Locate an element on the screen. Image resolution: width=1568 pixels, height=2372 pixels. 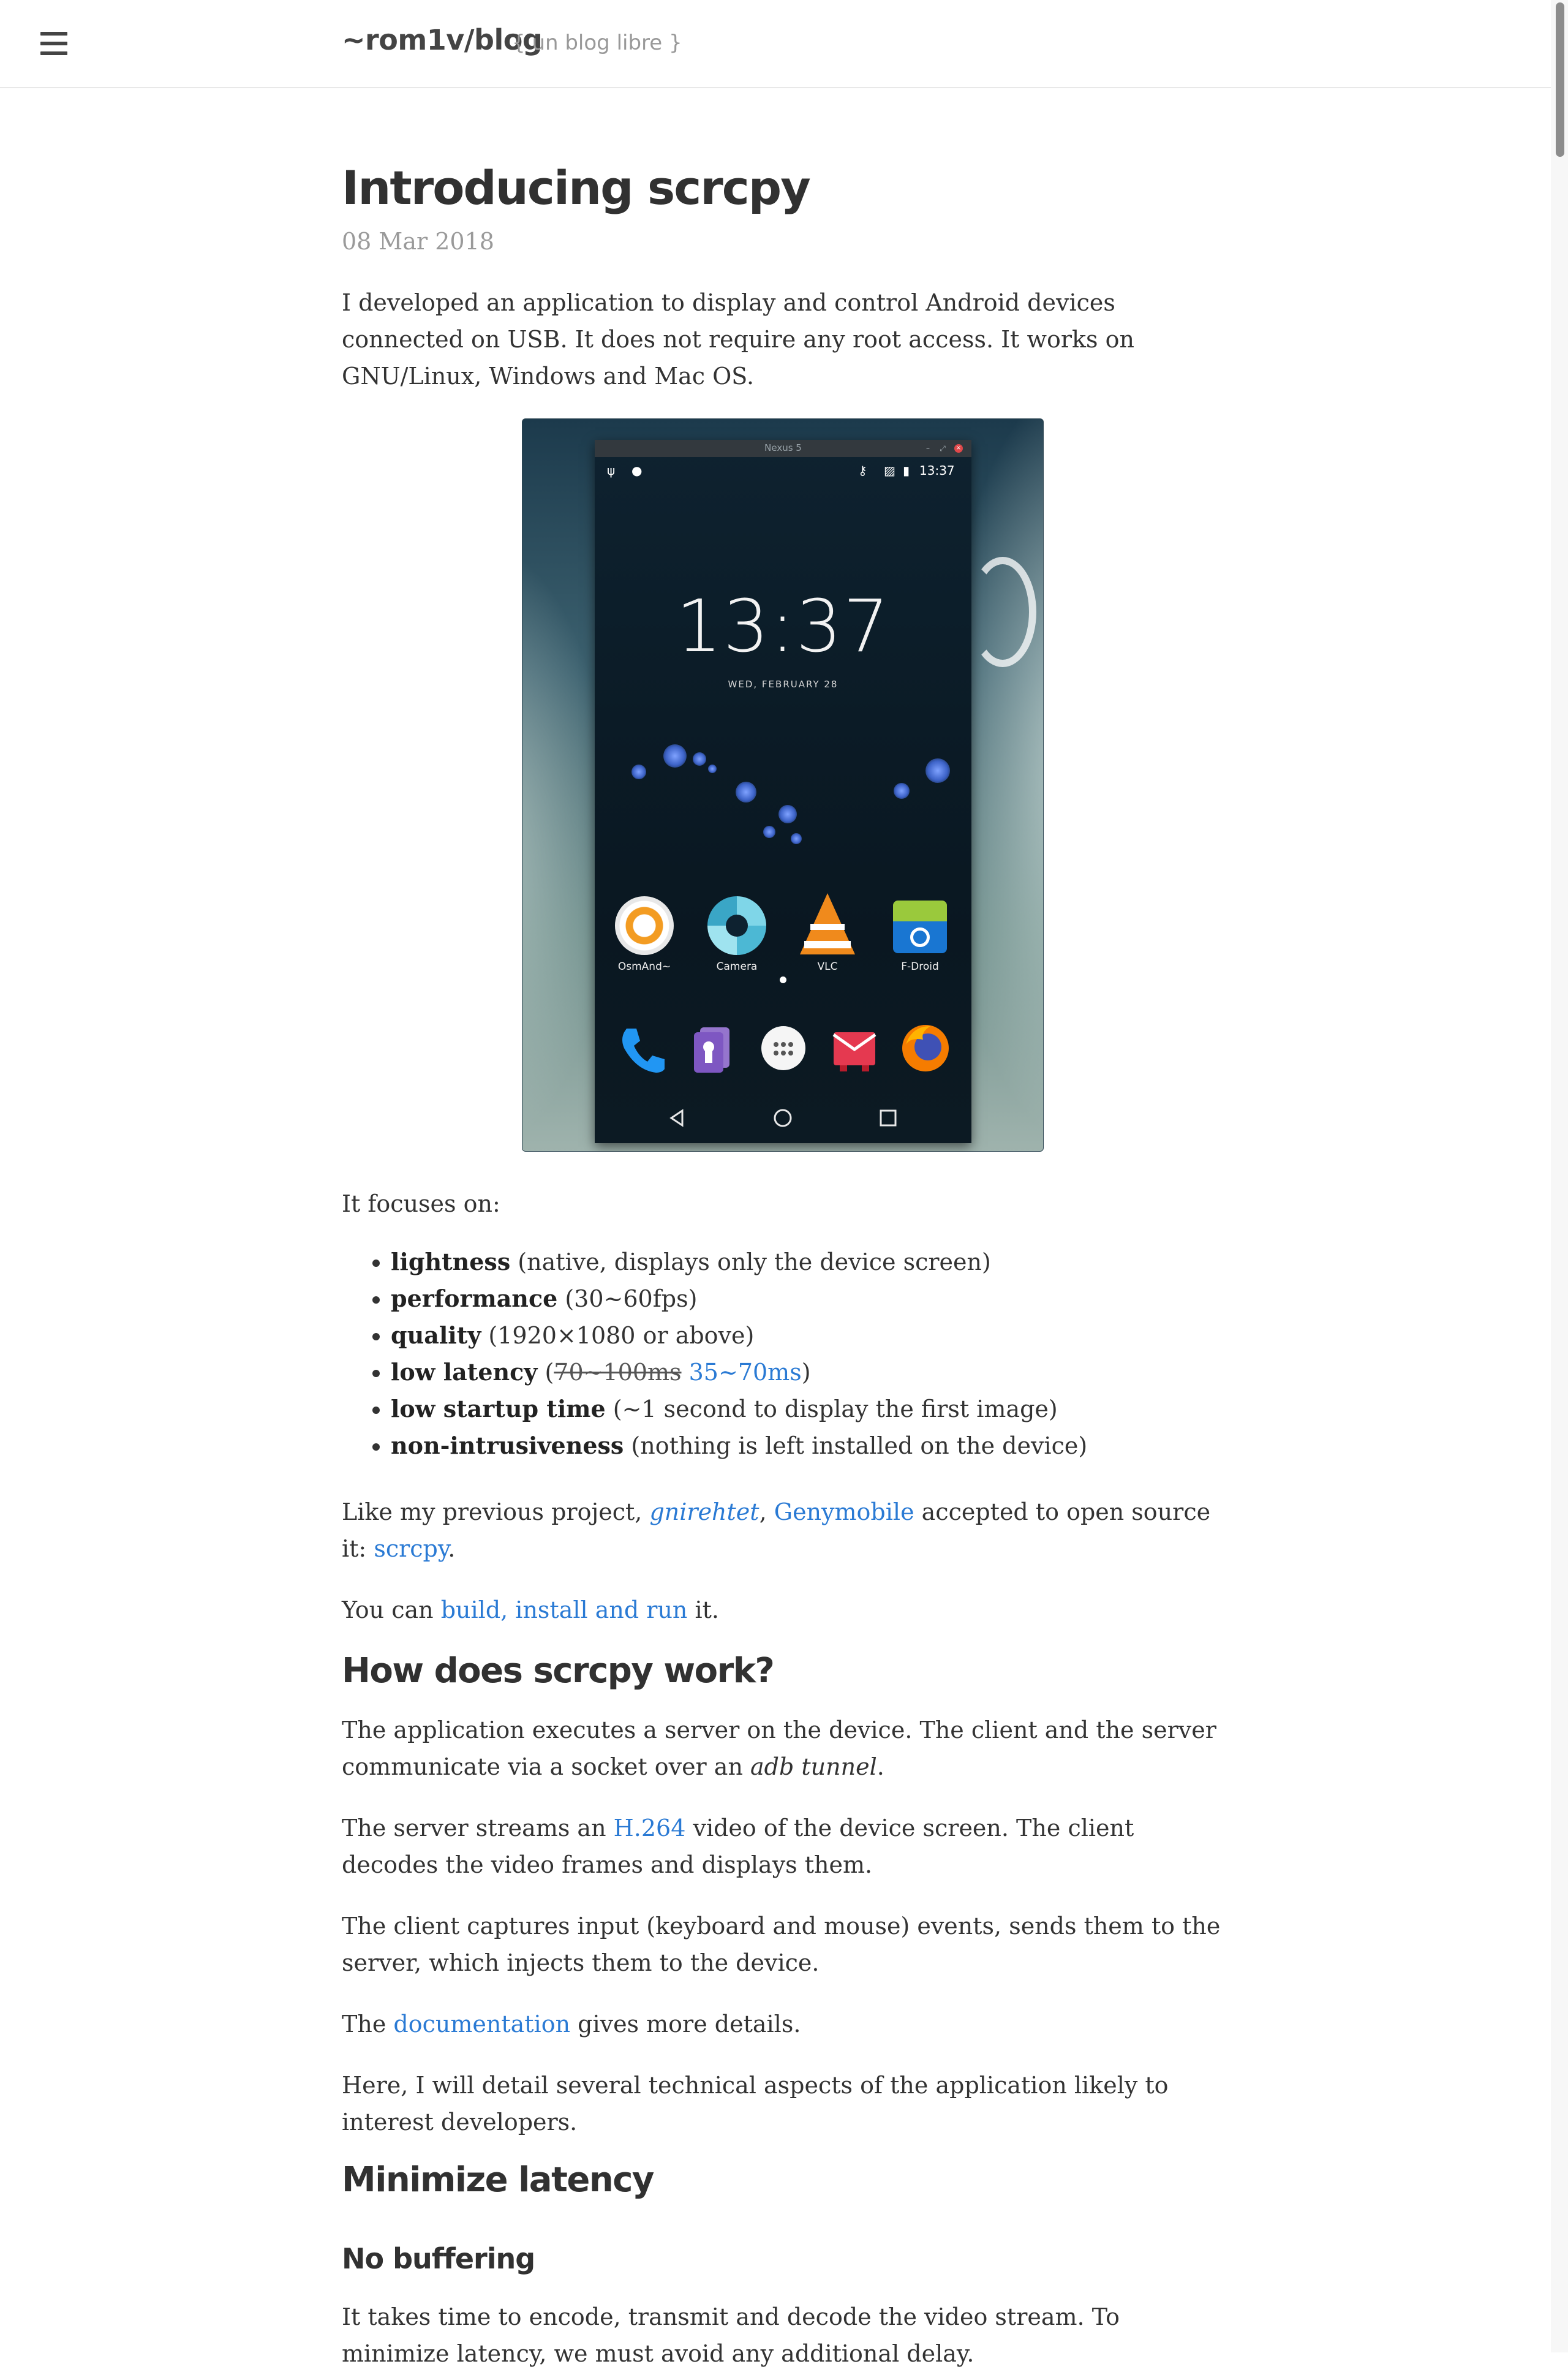
post-title: Introducing scrcpy is located at coordinates (577, 188).